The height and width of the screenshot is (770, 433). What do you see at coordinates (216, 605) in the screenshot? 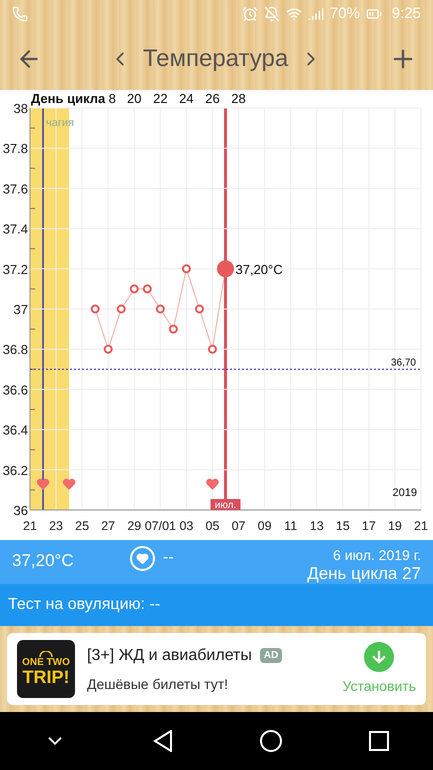
I see `ovulation-test-bar: Тест на овуляцию: --` at bounding box center [216, 605].